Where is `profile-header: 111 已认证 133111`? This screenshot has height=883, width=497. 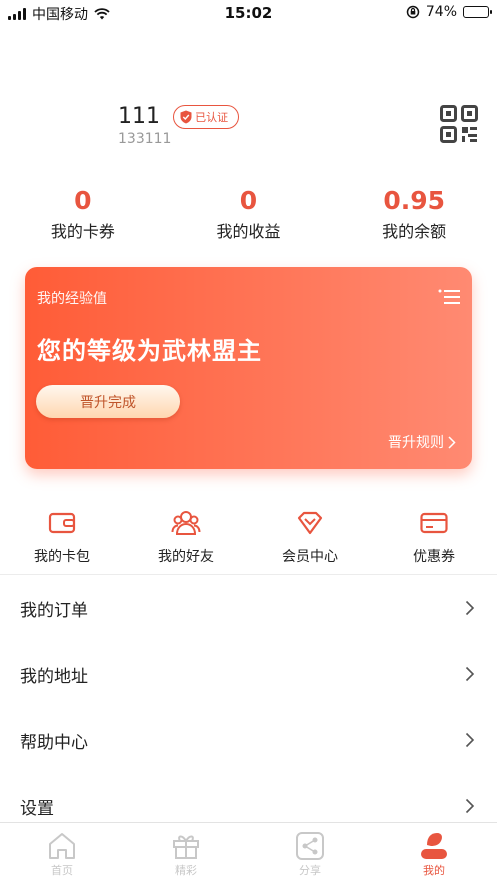 profile-header: 111 已认证 133111 is located at coordinates (179, 125).